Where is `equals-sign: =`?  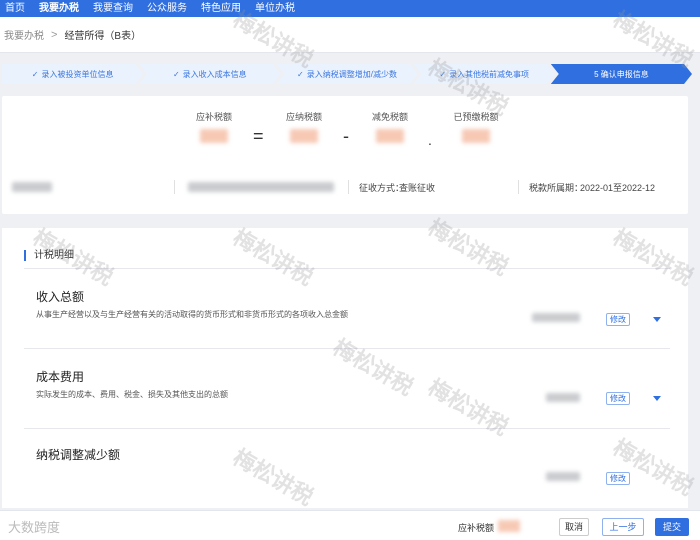
equals-sign: = is located at coordinates (258, 136).